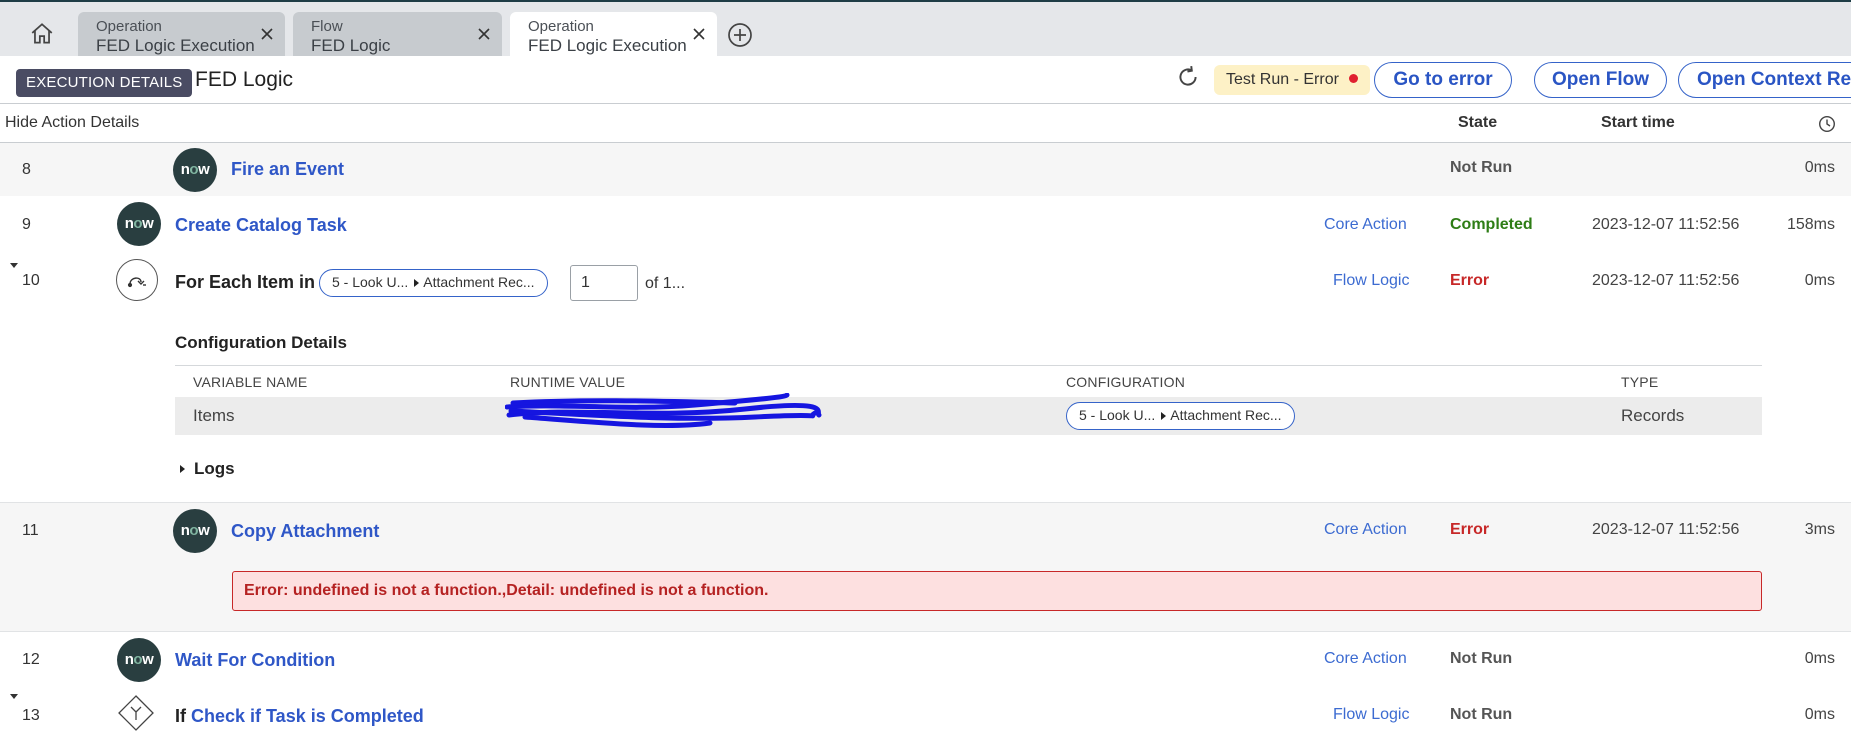 This screenshot has height=744, width=1851. I want to click on for-each-icon, so click(137, 280).